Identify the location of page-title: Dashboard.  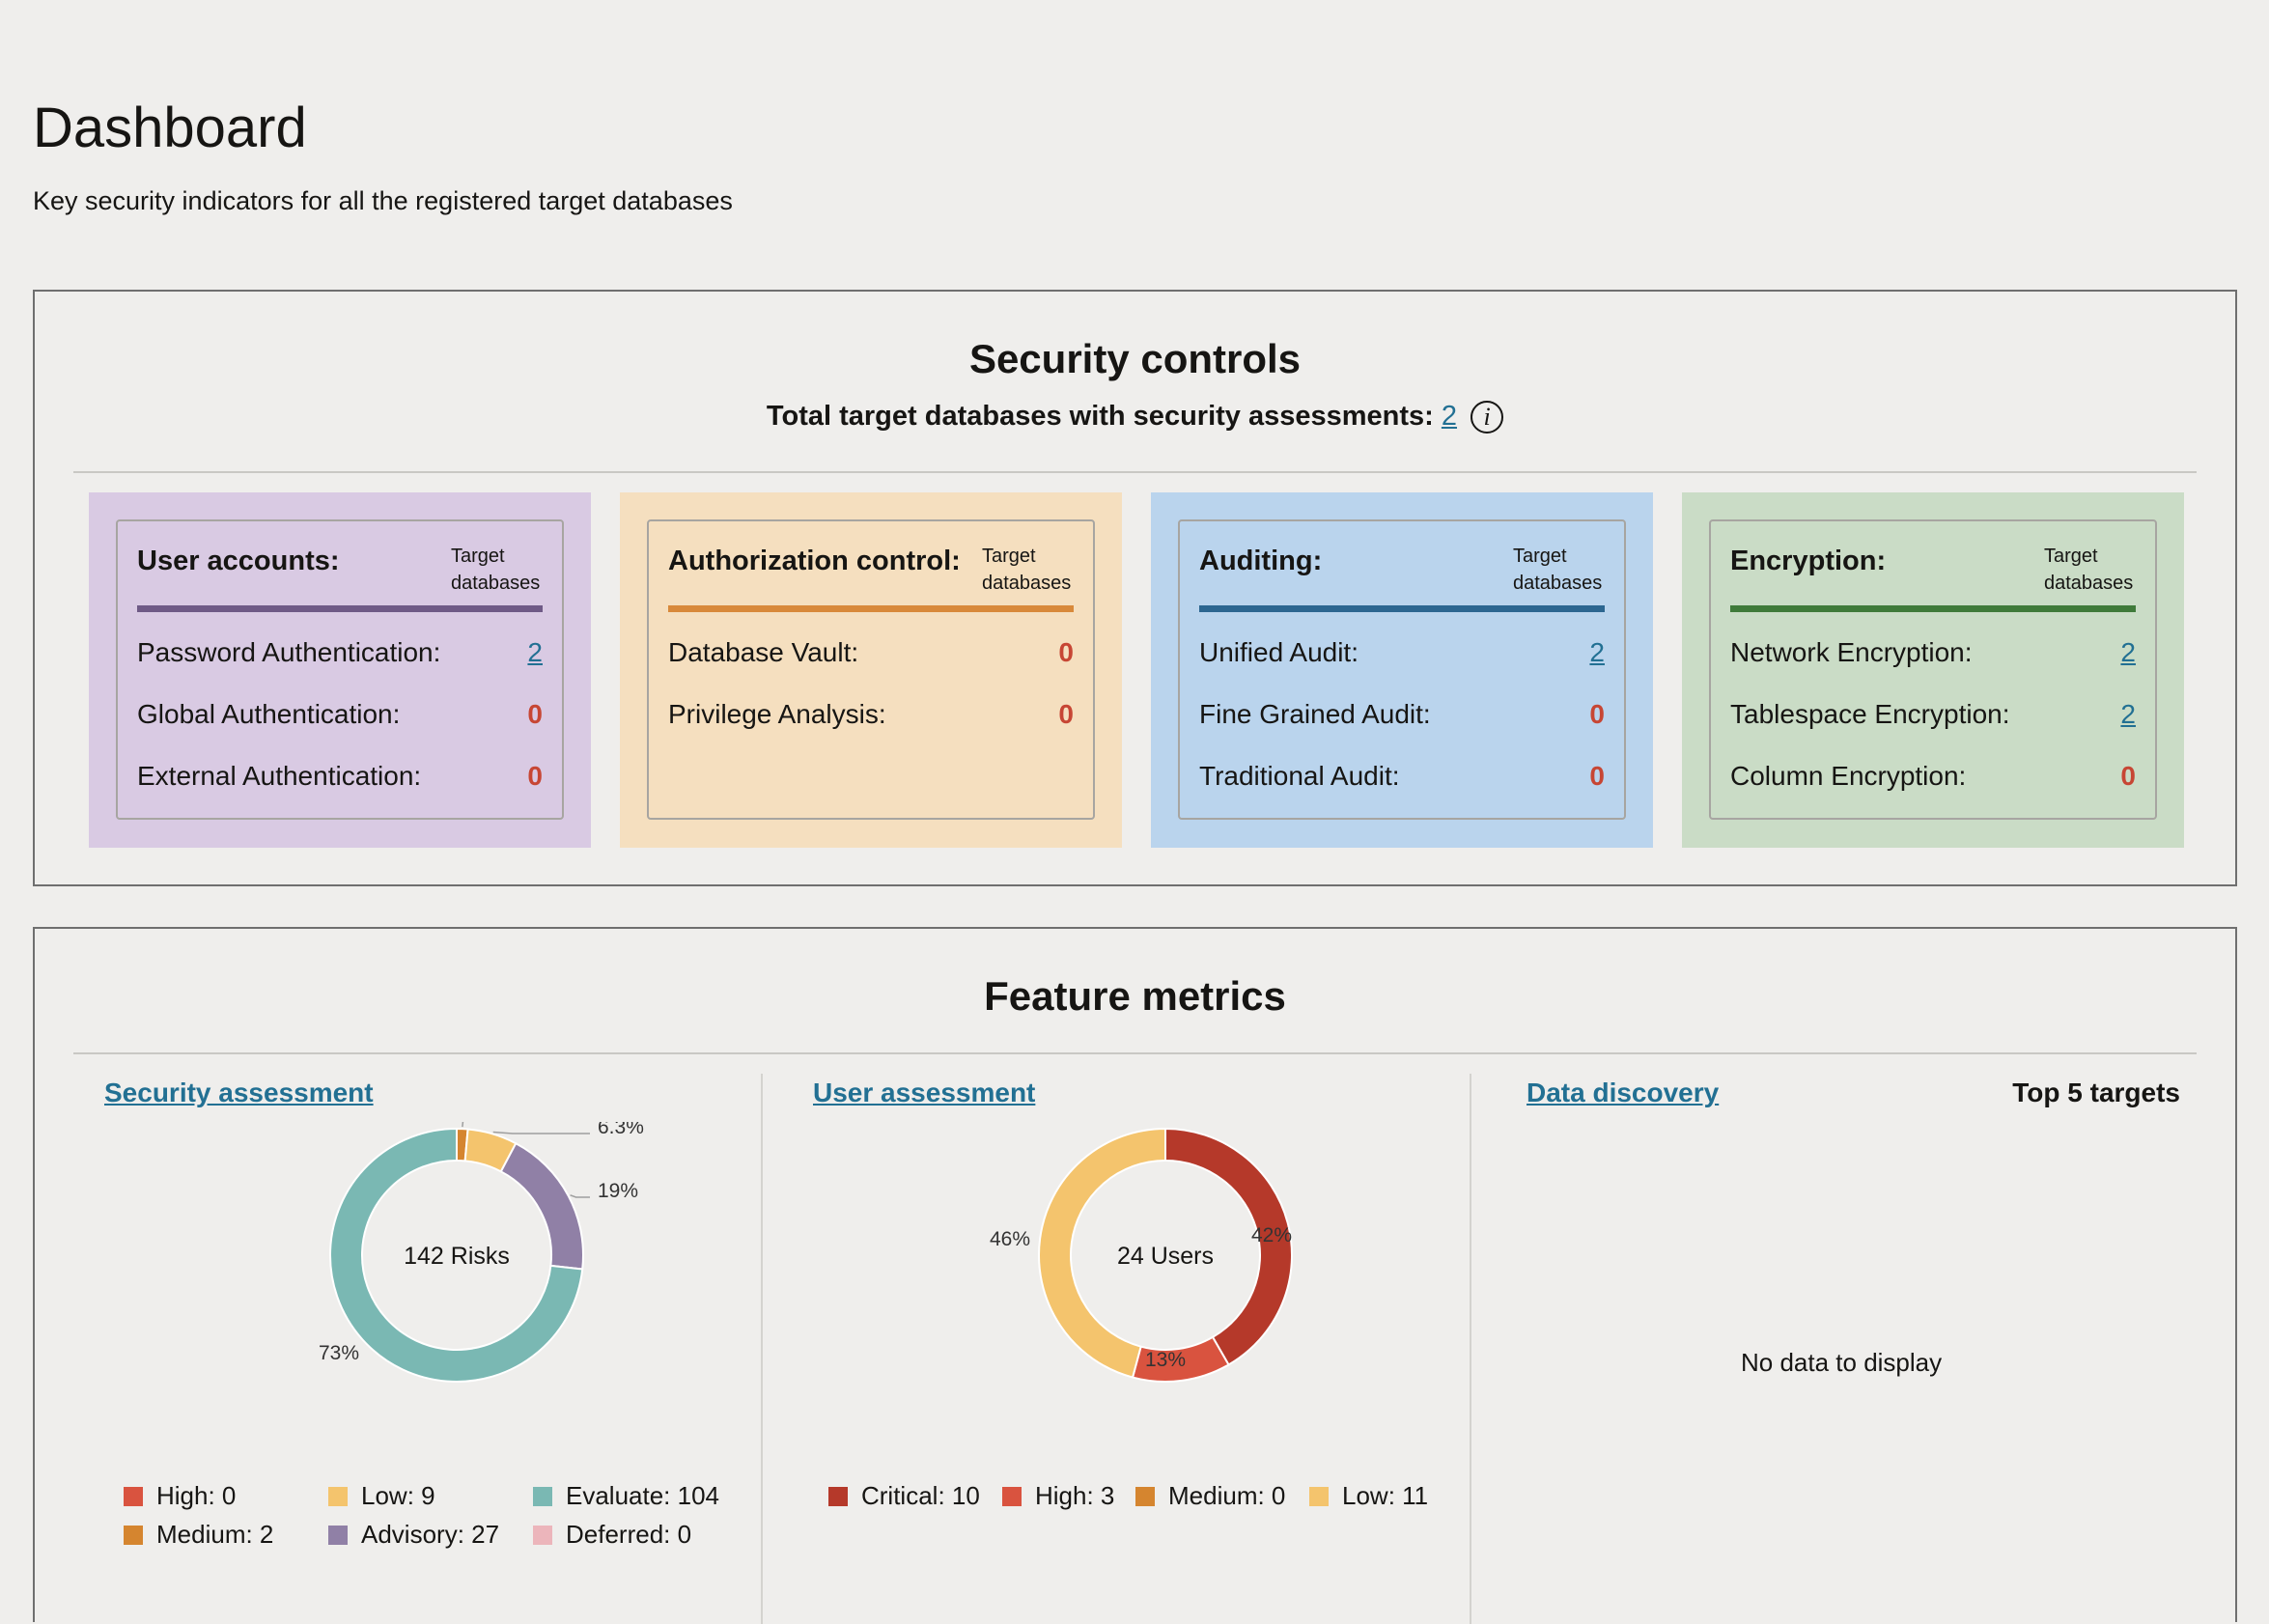
(170, 128).